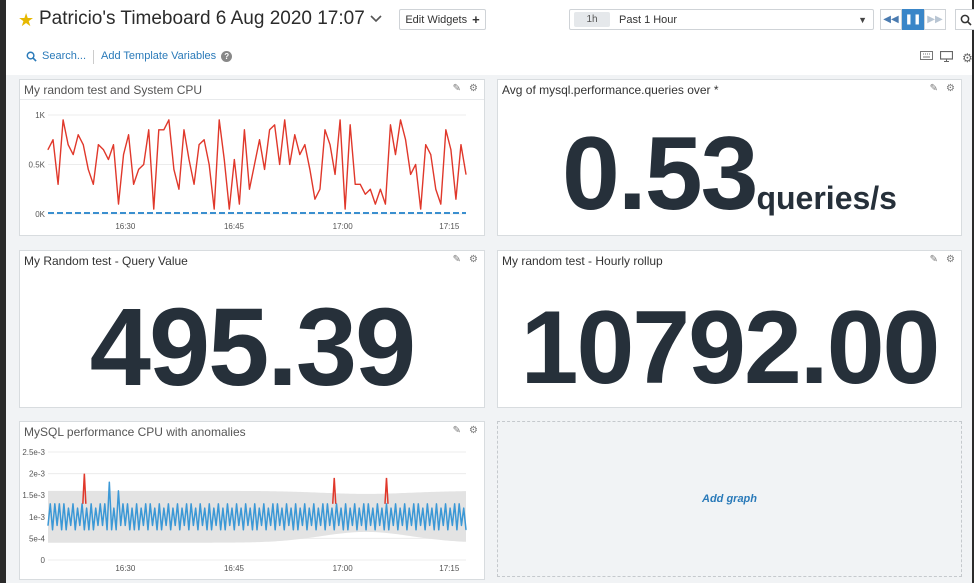 This screenshot has width=974, height=583. I want to click on dashboard-title: Patricio's Timeboard 6 Aug 2020 17:07, so click(202, 19).